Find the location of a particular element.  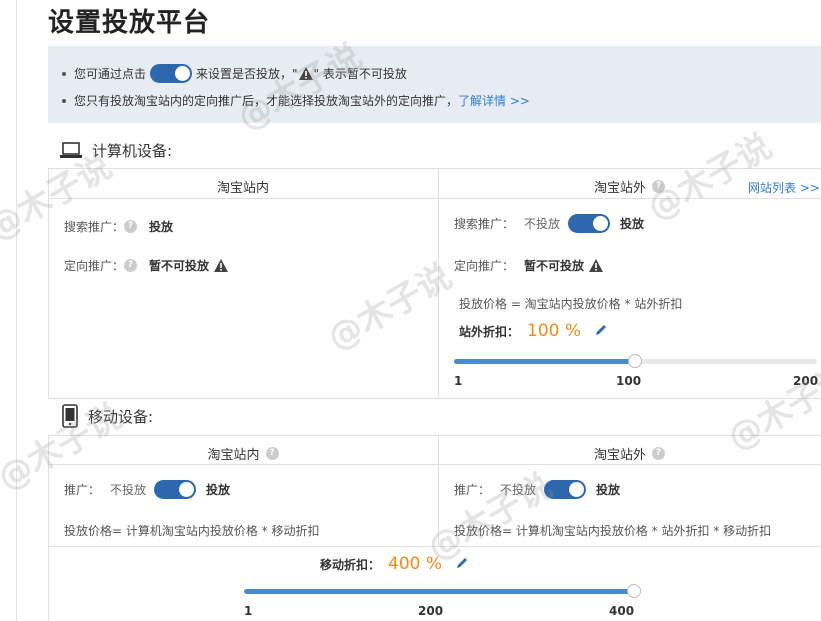

notice-text: " 表示暂不可投放 is located at coordinates (360, 74).